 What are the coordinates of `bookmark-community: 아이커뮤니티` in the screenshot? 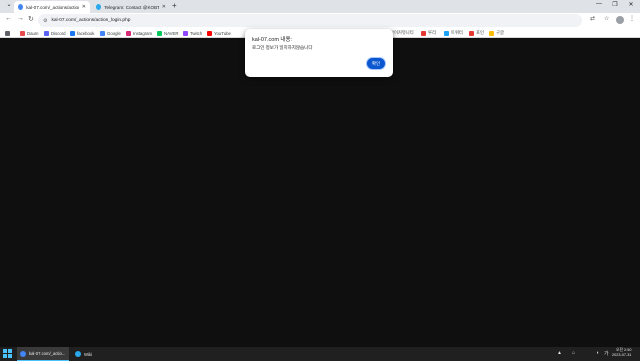 It's located at (402, 33).